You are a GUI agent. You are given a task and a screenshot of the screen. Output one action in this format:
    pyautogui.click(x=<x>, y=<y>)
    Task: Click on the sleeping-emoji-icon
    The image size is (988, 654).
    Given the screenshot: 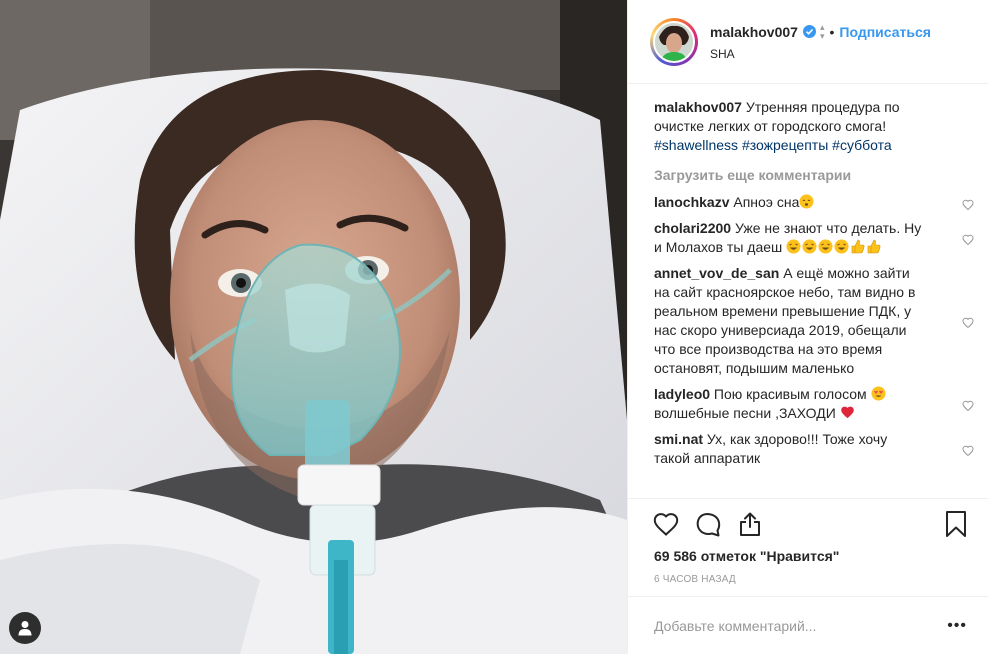 What is the action you would take?
    pyautogui.click(x=806, y=201)
    